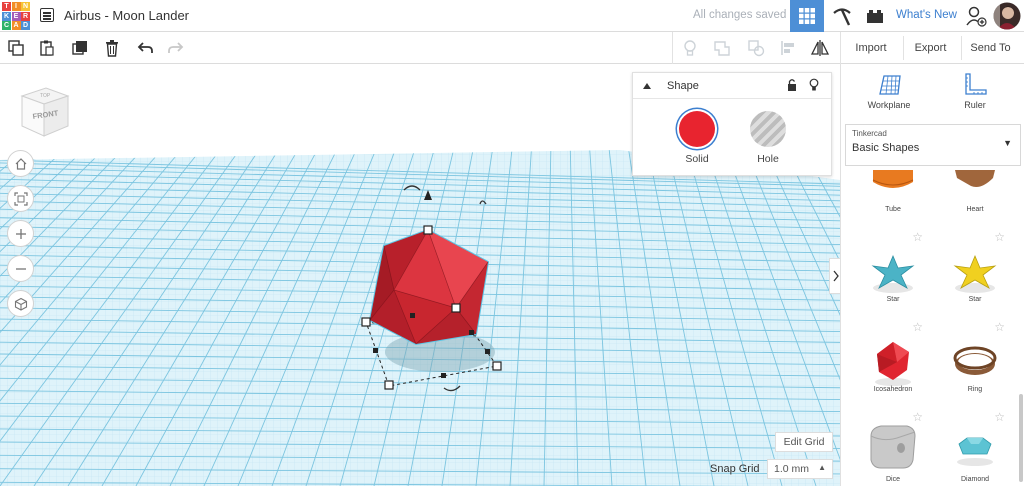  Describe the element at coordinates (933, 145) in the screenshot. I see `shape-library-dropdown: Tinkercad Basic Shapes ▼` at that location.